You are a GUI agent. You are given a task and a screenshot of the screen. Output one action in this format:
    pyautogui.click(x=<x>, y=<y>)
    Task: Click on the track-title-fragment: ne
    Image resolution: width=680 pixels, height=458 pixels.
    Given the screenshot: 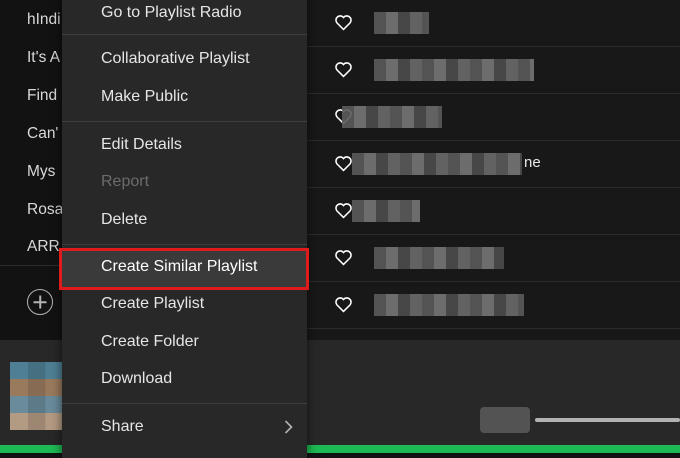 What is the action you would take?
    pyautogui.click(x=532, y=162)
    